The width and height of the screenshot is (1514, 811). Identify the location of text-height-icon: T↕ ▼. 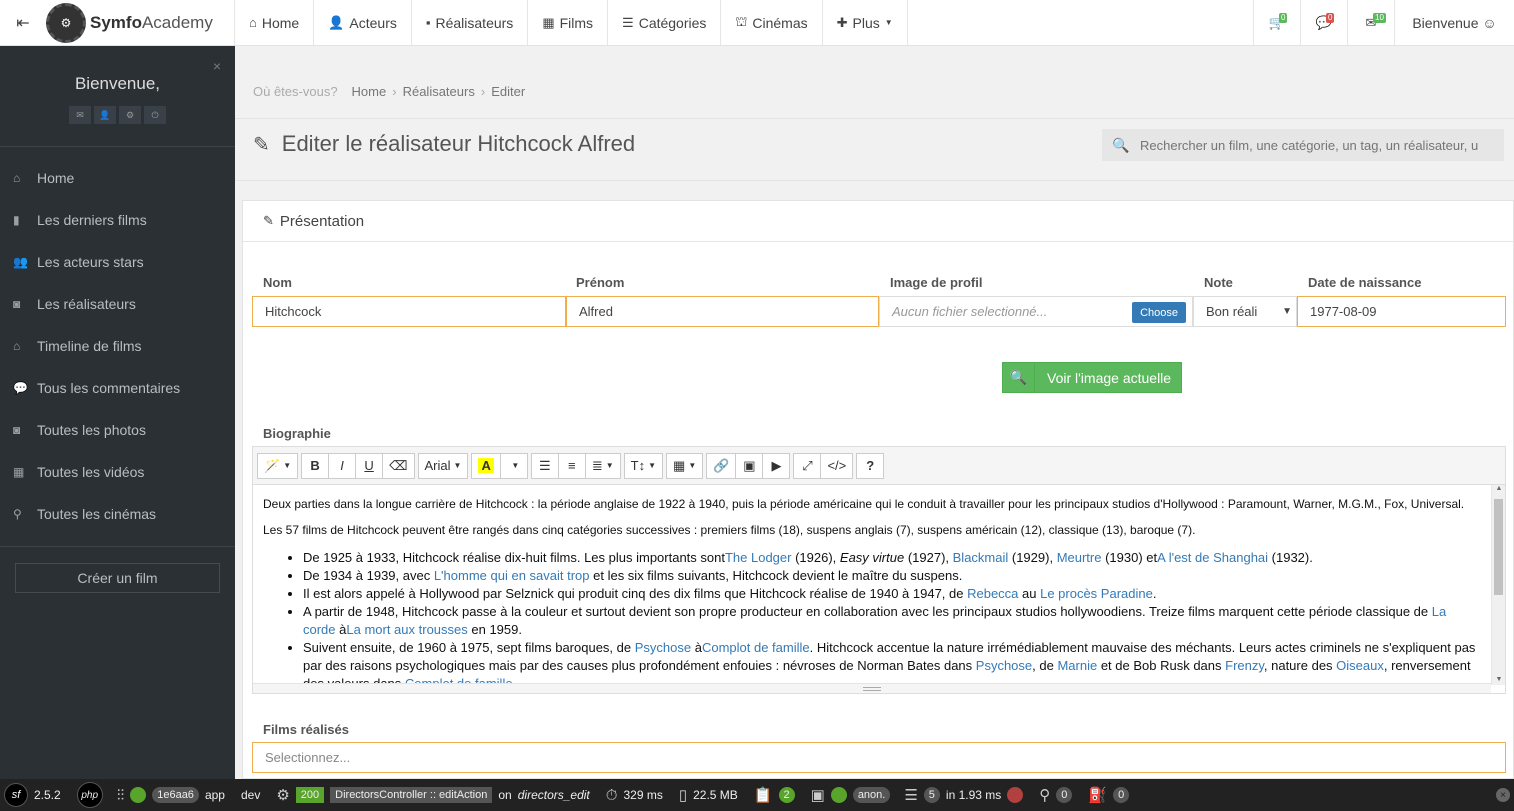
(643, 465).